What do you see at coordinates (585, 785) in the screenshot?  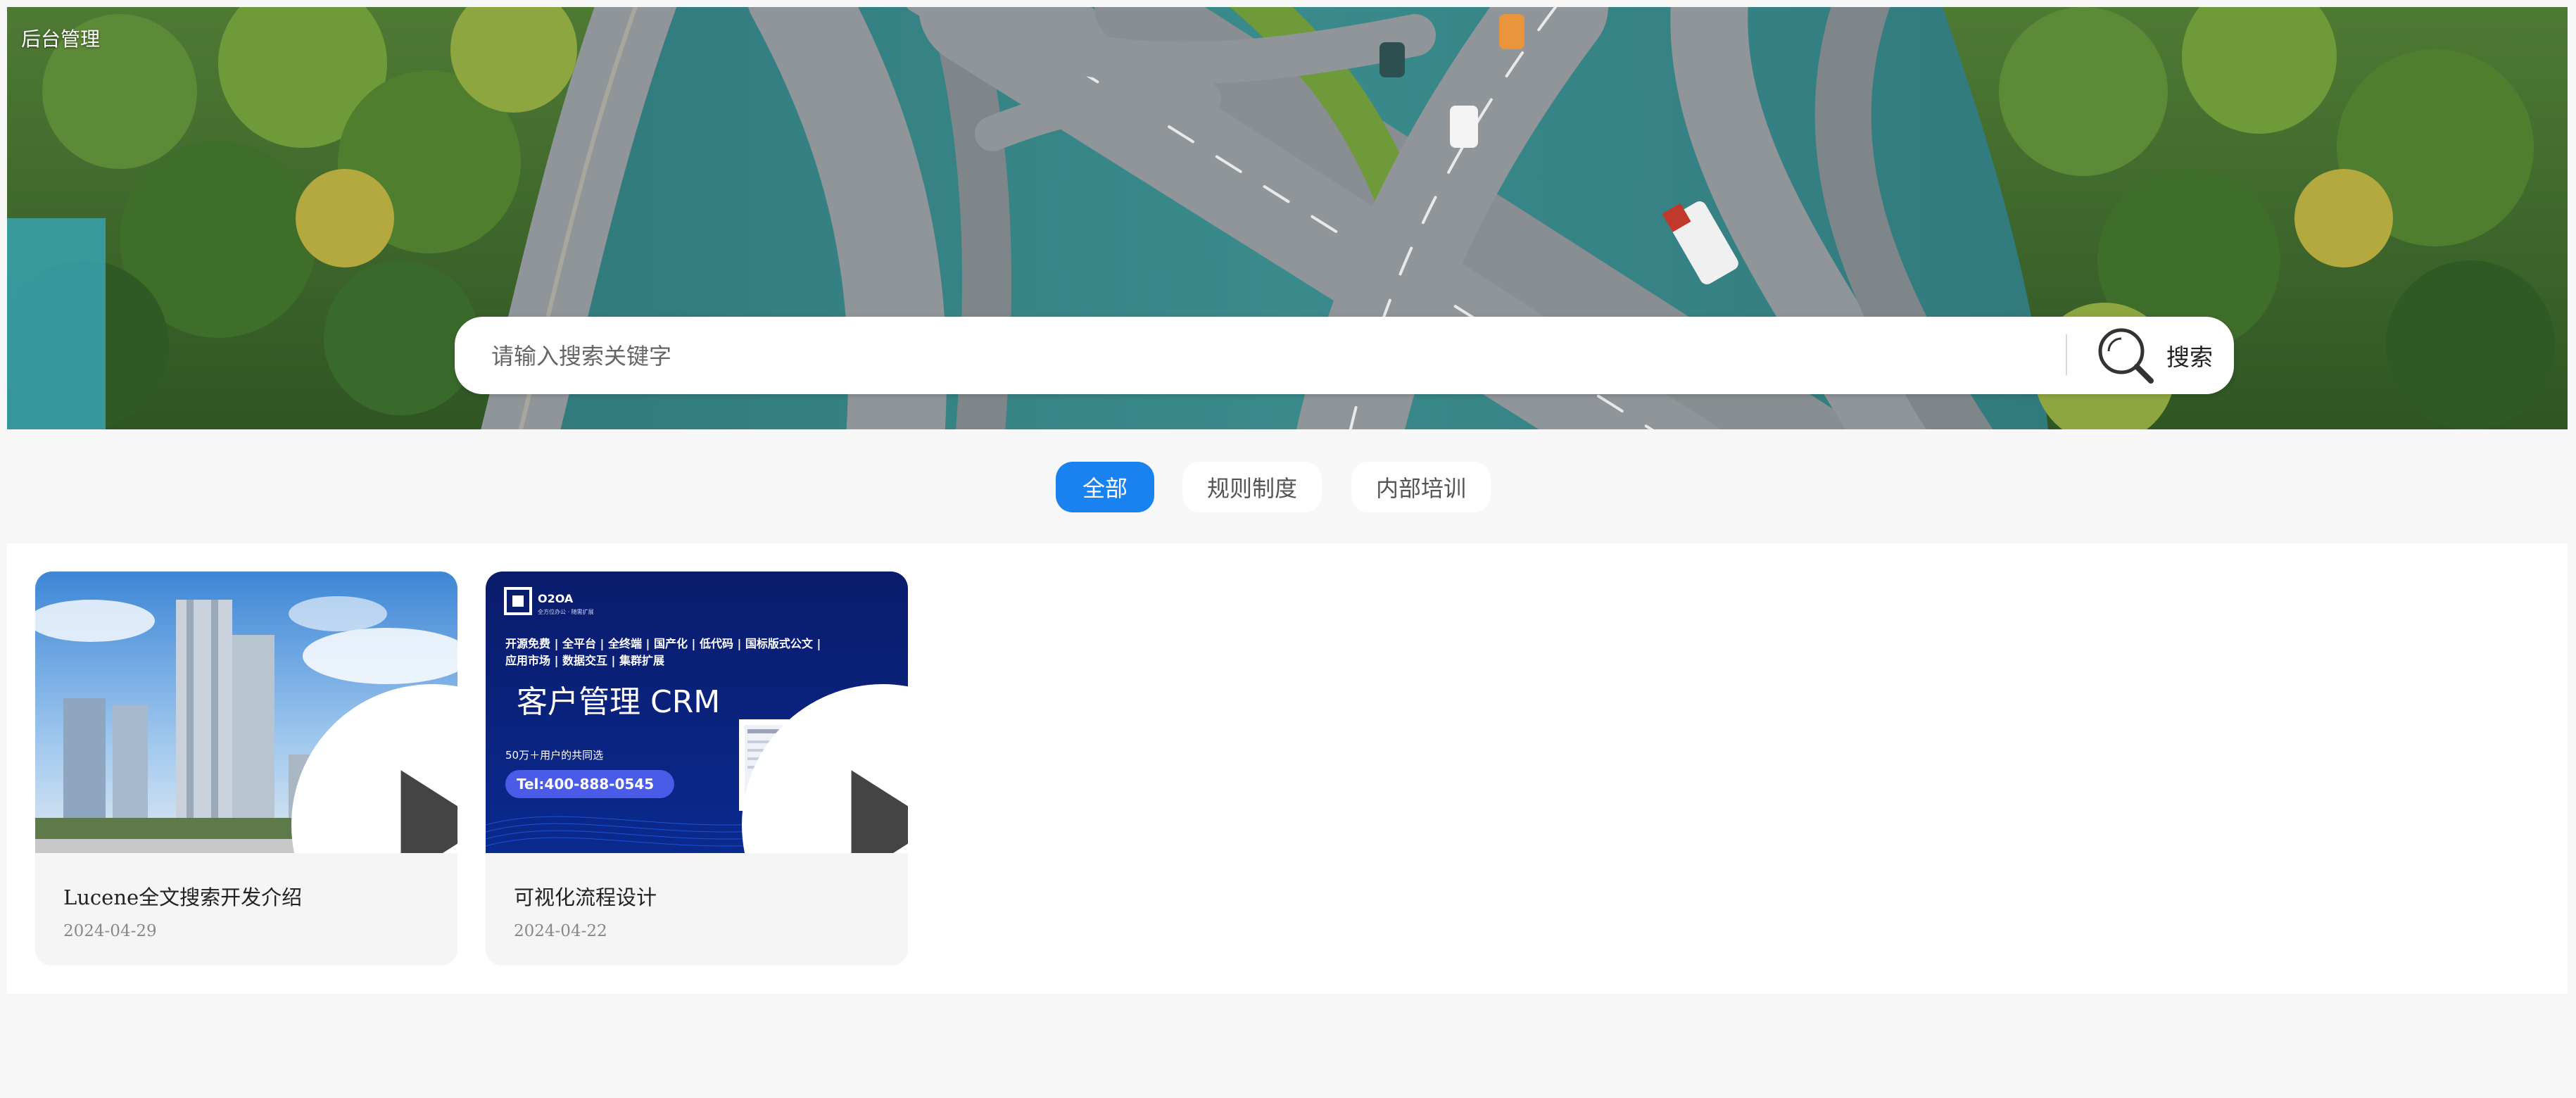 I see `thumb-tel: Tel:400-888-0545` at bounding box center [585, 785].